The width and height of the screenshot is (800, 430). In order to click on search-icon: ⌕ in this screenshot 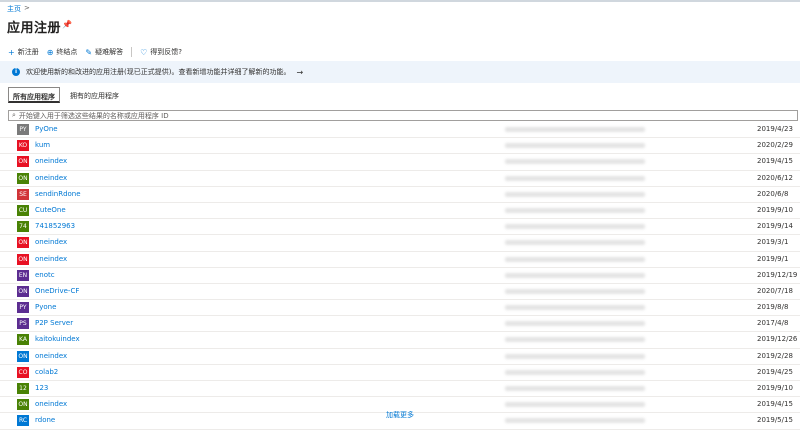, I will do `click(14, 115)`.